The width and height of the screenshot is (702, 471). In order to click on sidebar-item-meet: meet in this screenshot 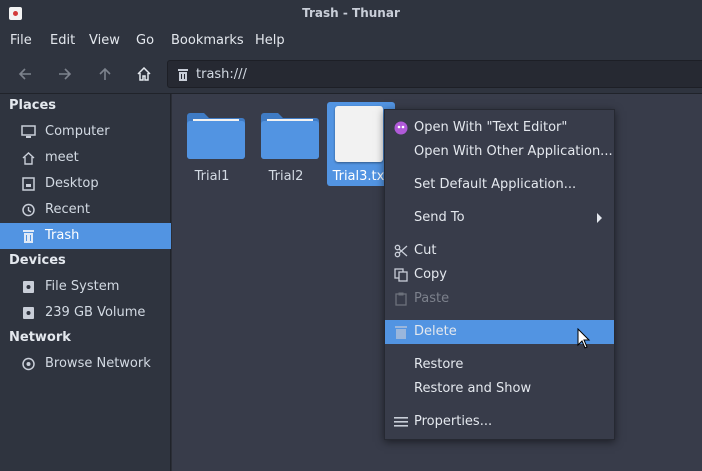, I will do `click(85, 158)`.